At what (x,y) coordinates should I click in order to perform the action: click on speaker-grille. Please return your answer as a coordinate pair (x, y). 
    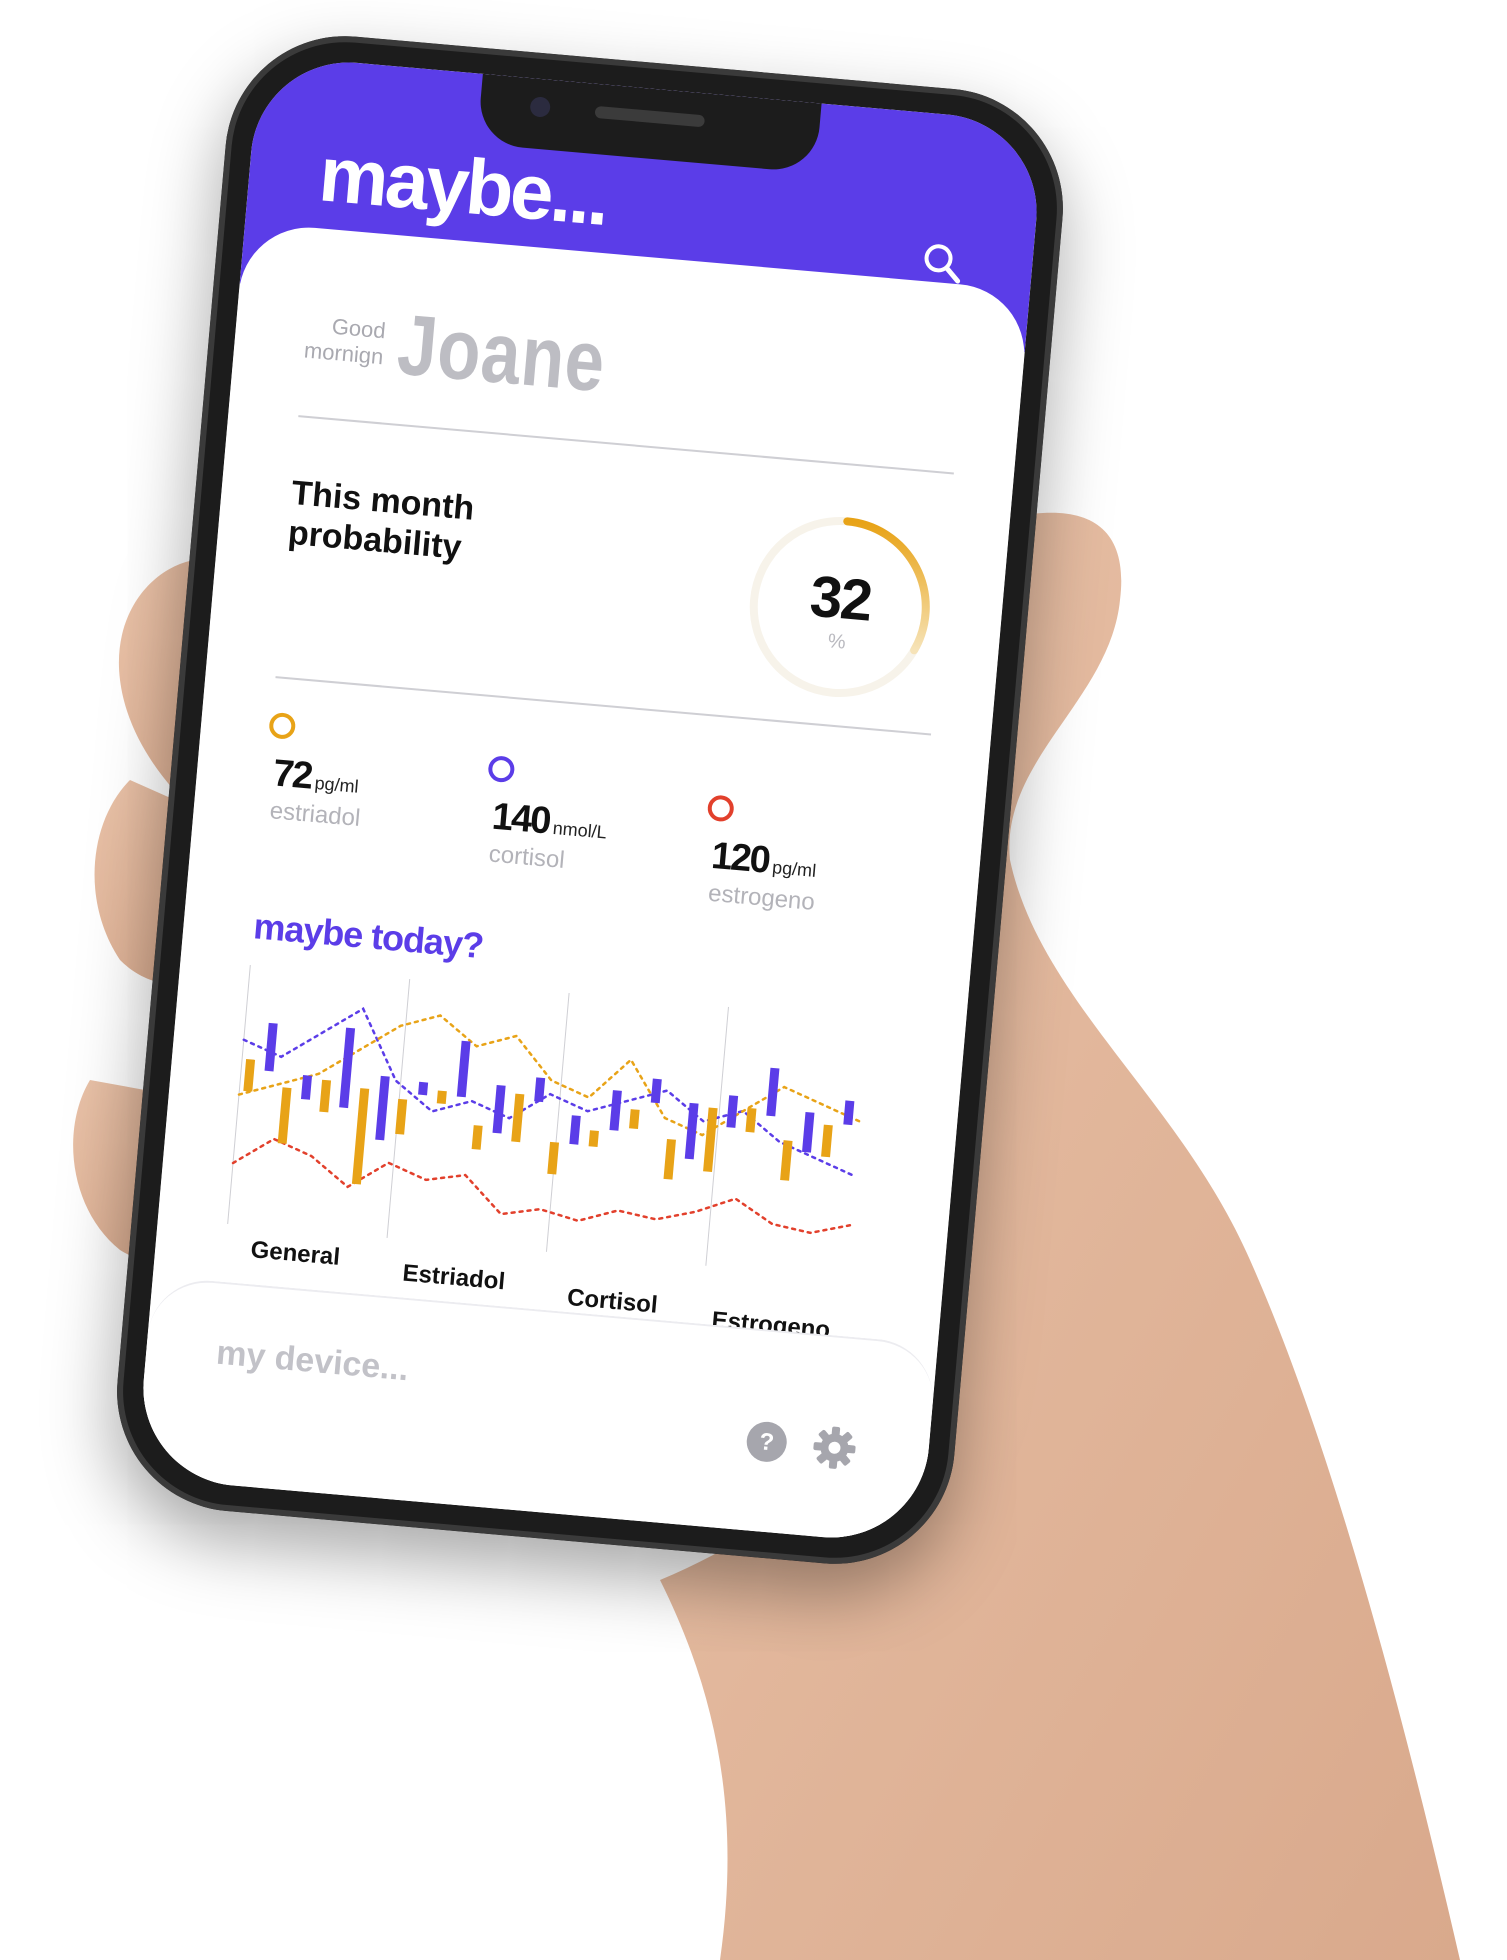
    Looking at the image, I should click on (650, 116).